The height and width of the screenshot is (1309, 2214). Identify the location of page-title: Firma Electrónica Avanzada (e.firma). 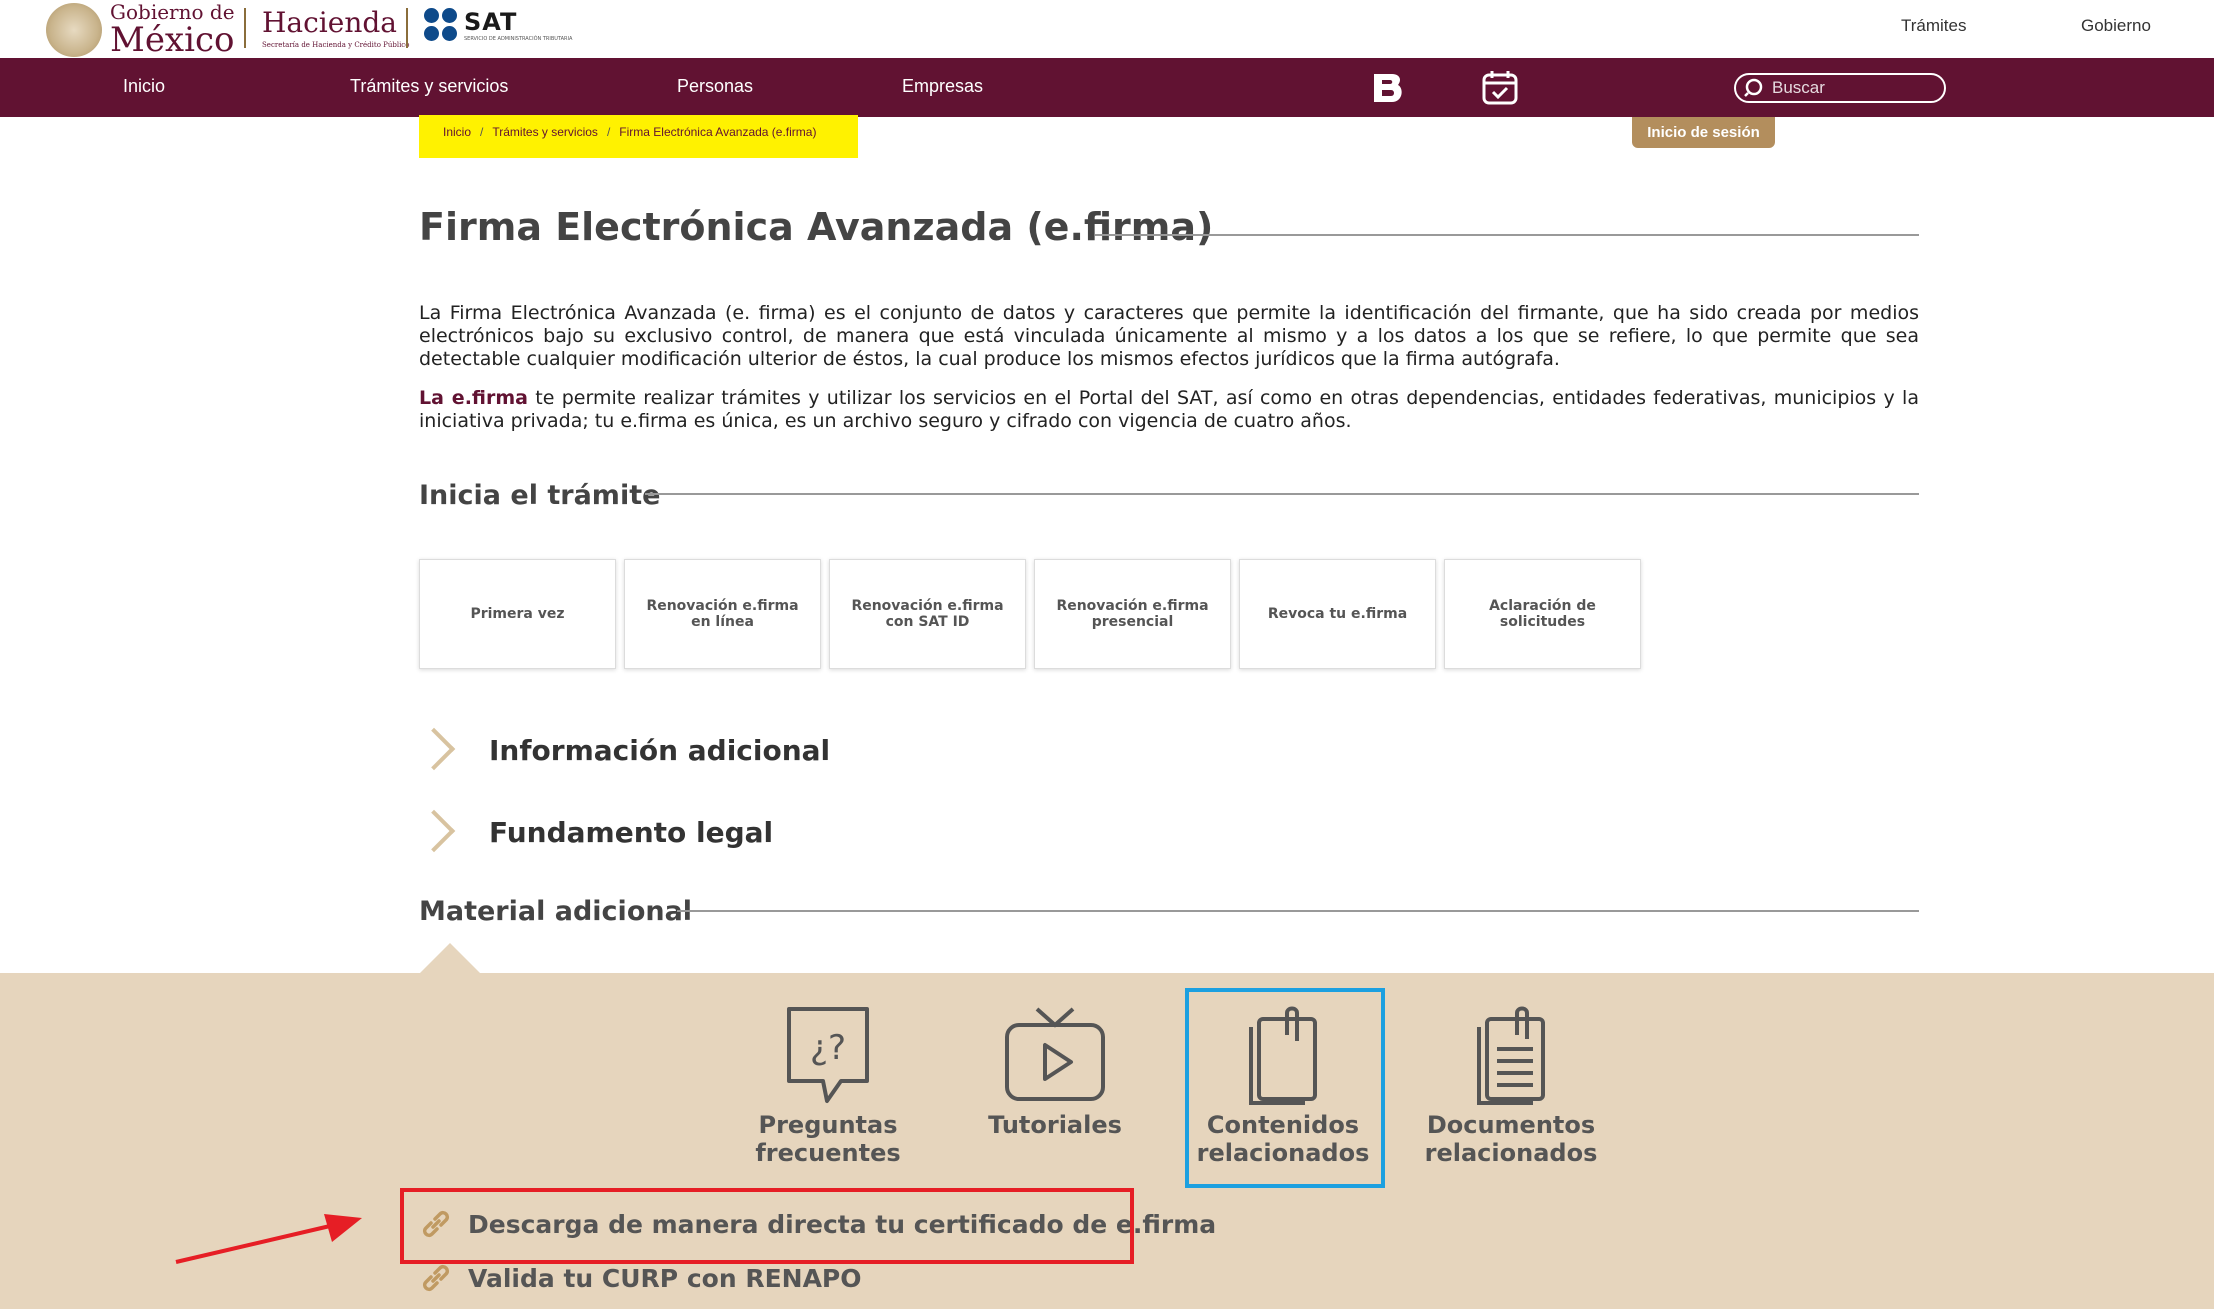
(816, 227).